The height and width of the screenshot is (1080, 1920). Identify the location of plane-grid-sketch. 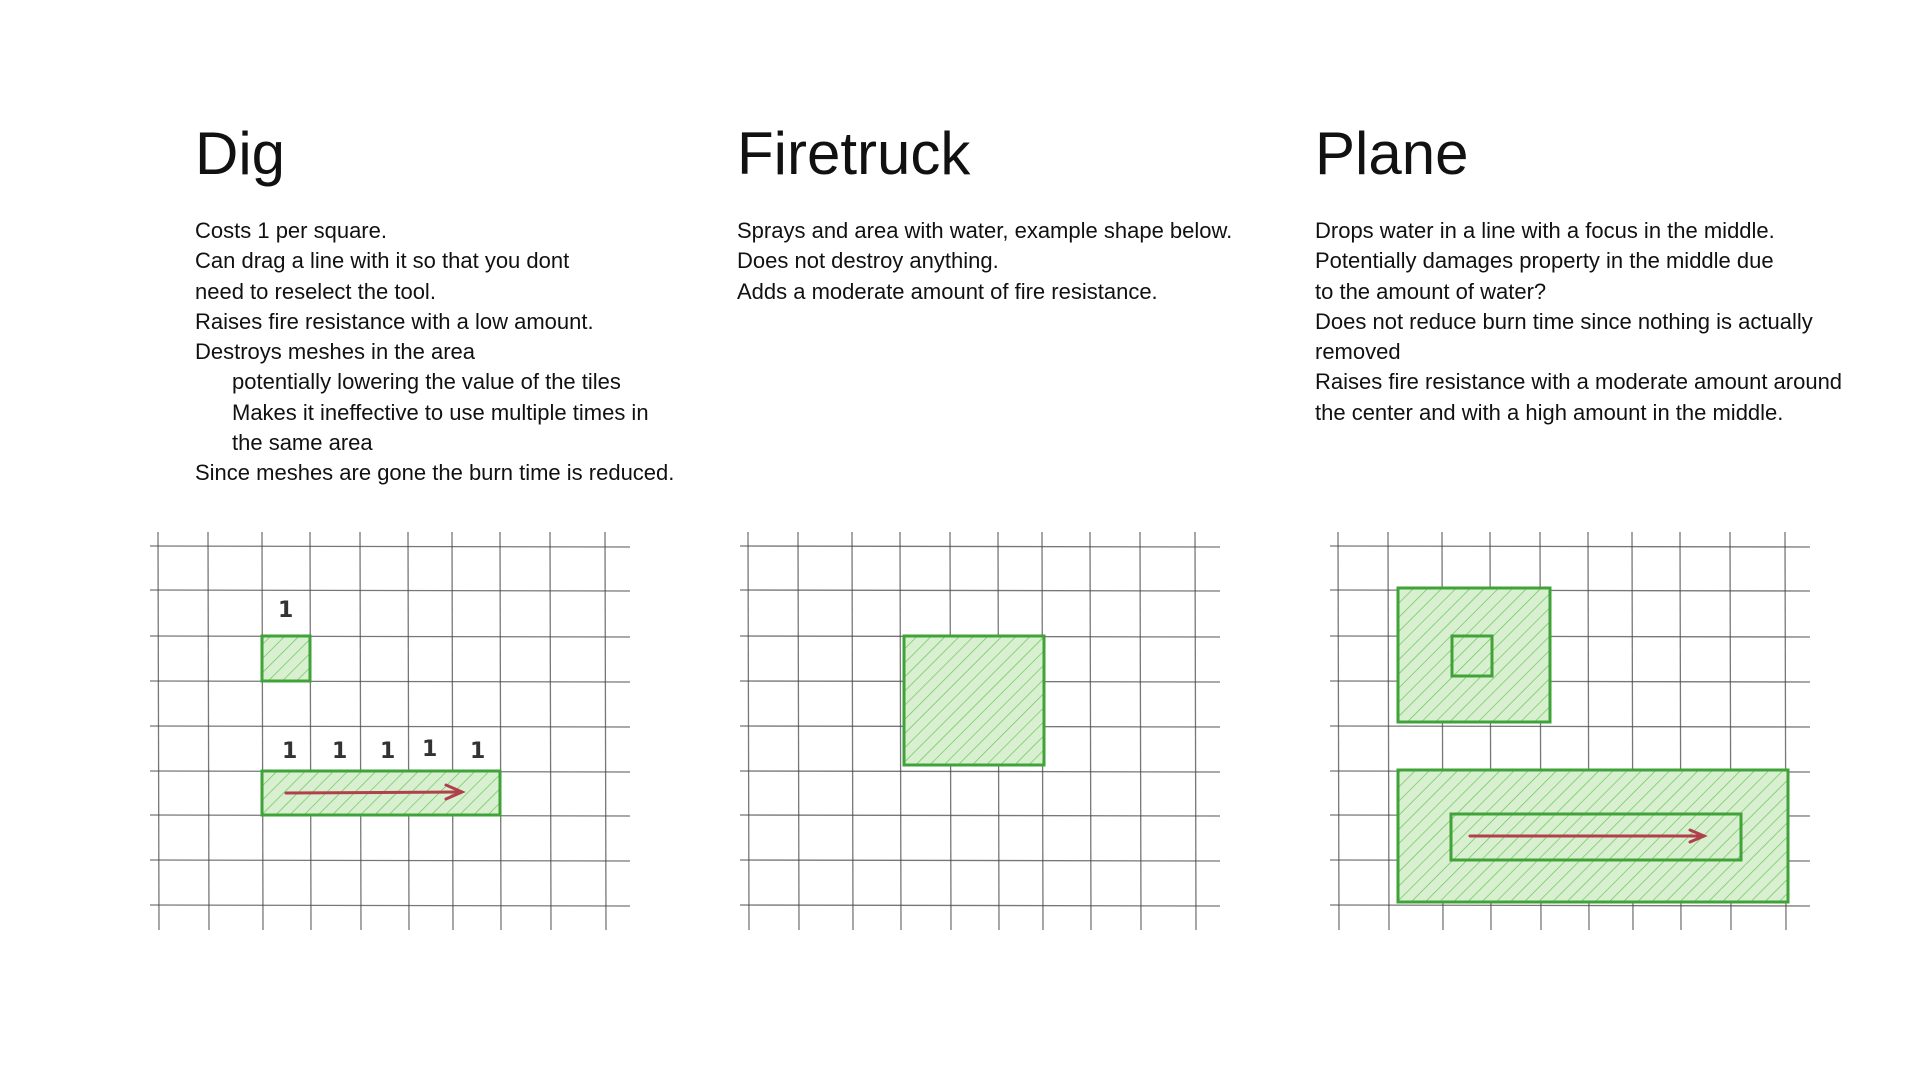
(1570, 731).